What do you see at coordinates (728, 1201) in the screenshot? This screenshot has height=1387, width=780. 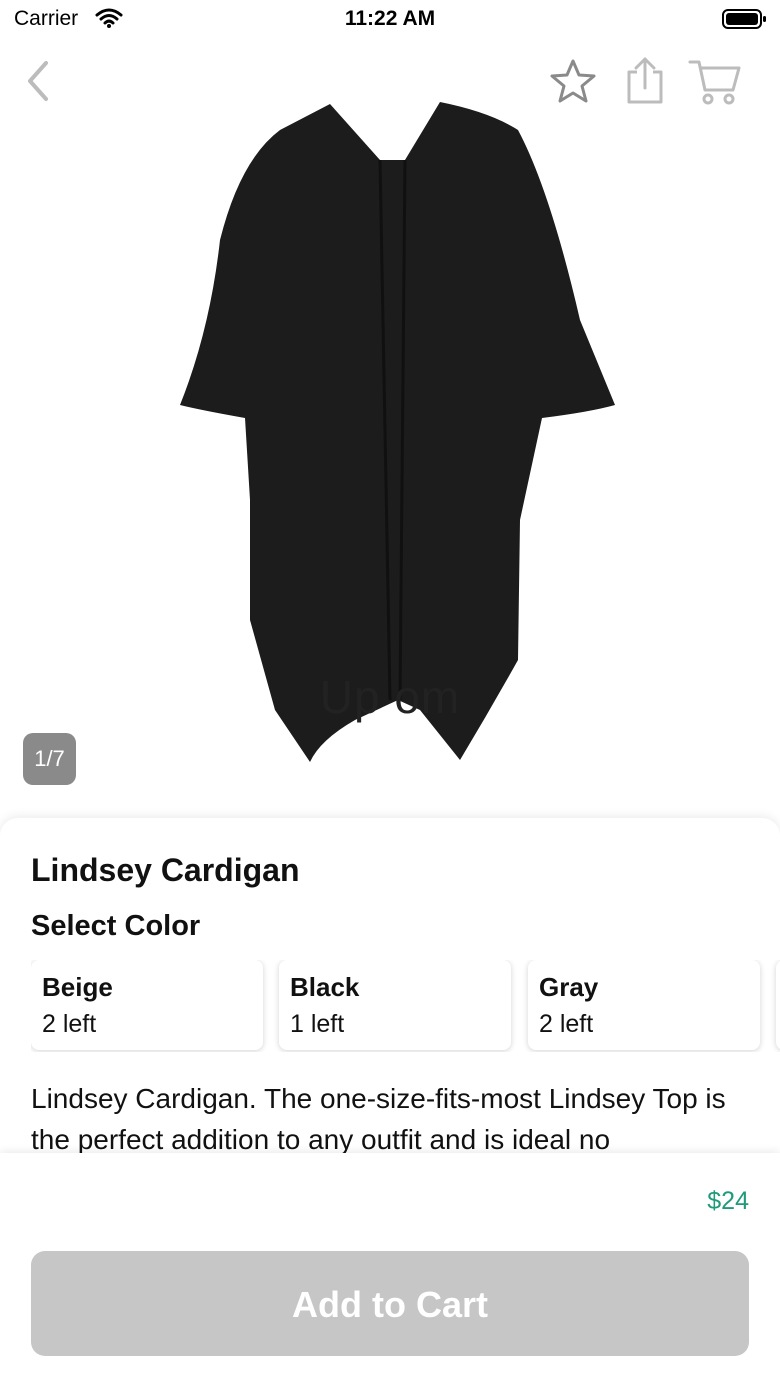 I see `price: $24` at bounding box center [728, 1201].